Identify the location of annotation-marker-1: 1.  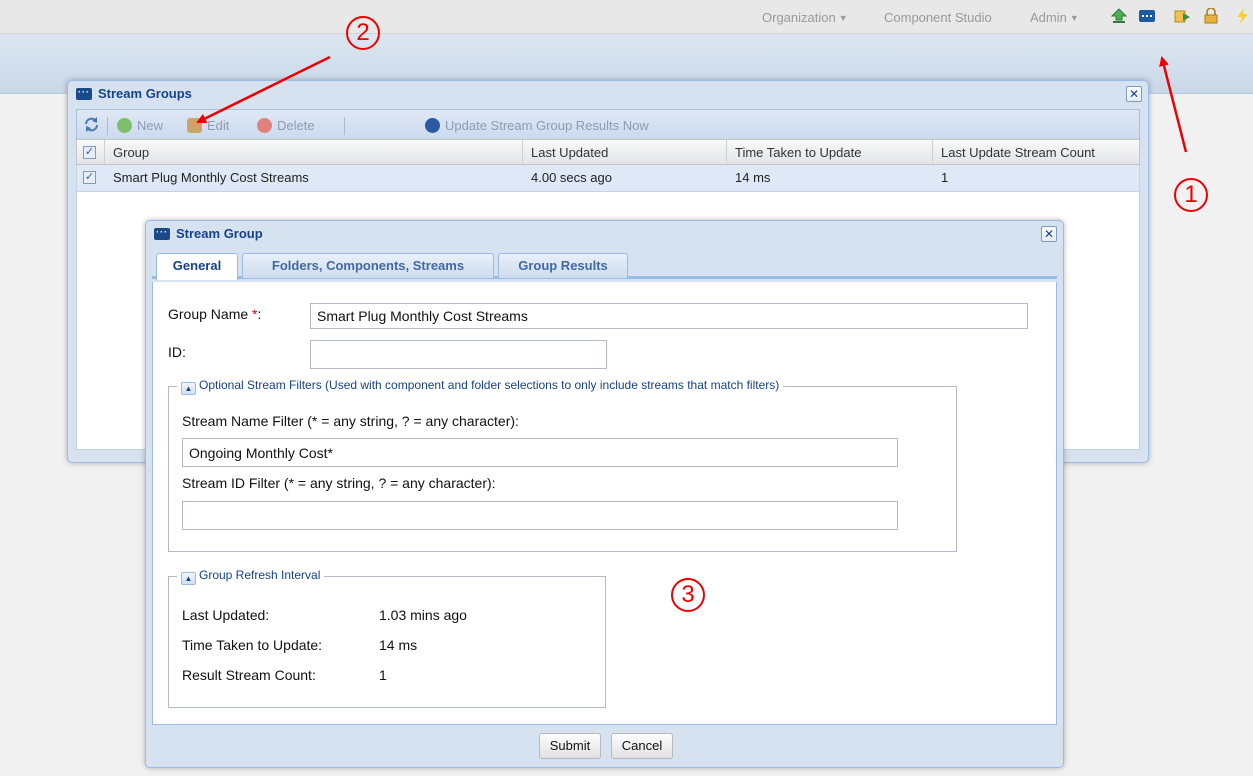
(1191, 195).